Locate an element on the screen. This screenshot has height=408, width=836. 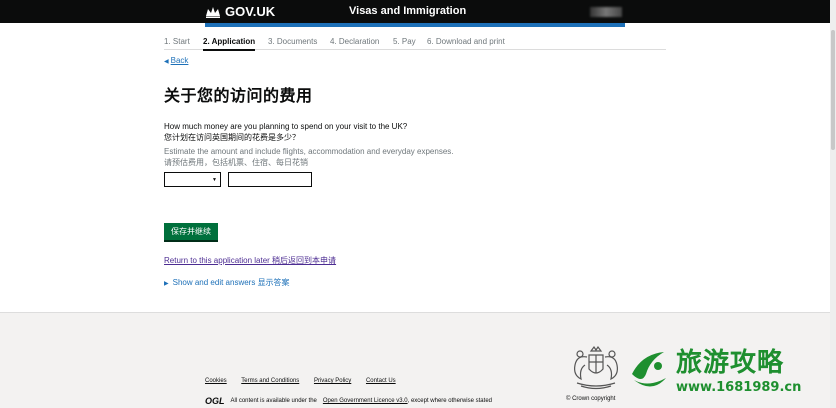
triangle-right-icon: ▶ is located at coordinates (166, 284).